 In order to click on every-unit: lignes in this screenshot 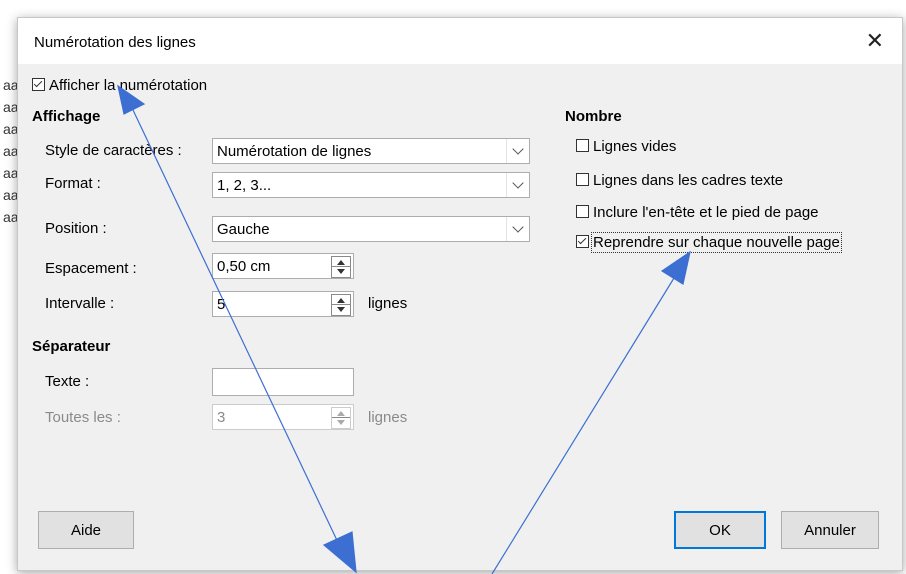, I will do `click(388, 417)`.